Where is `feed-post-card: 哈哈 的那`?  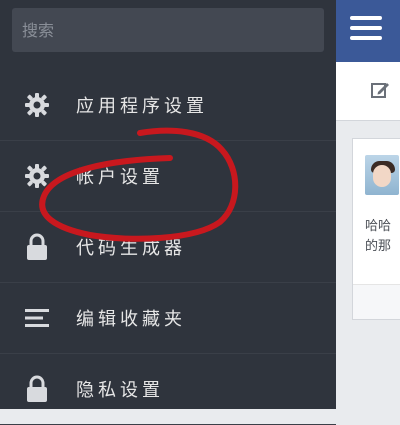
feed-post-card: 哈哈 的那 is located at coordinates (376, 229).